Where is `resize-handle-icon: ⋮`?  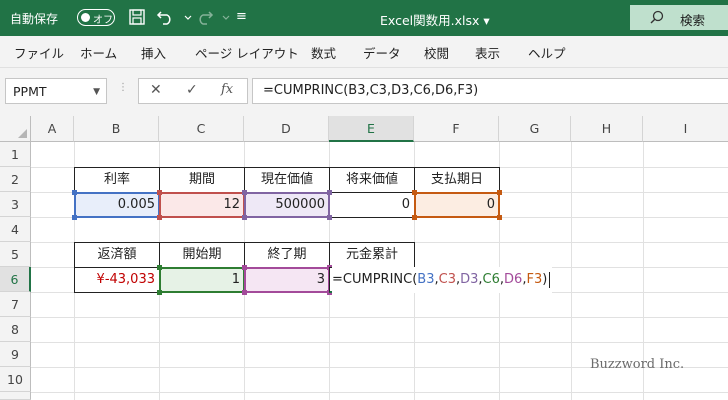 resize-handle-icon: ⋮ is located at coordinates (123, 87).